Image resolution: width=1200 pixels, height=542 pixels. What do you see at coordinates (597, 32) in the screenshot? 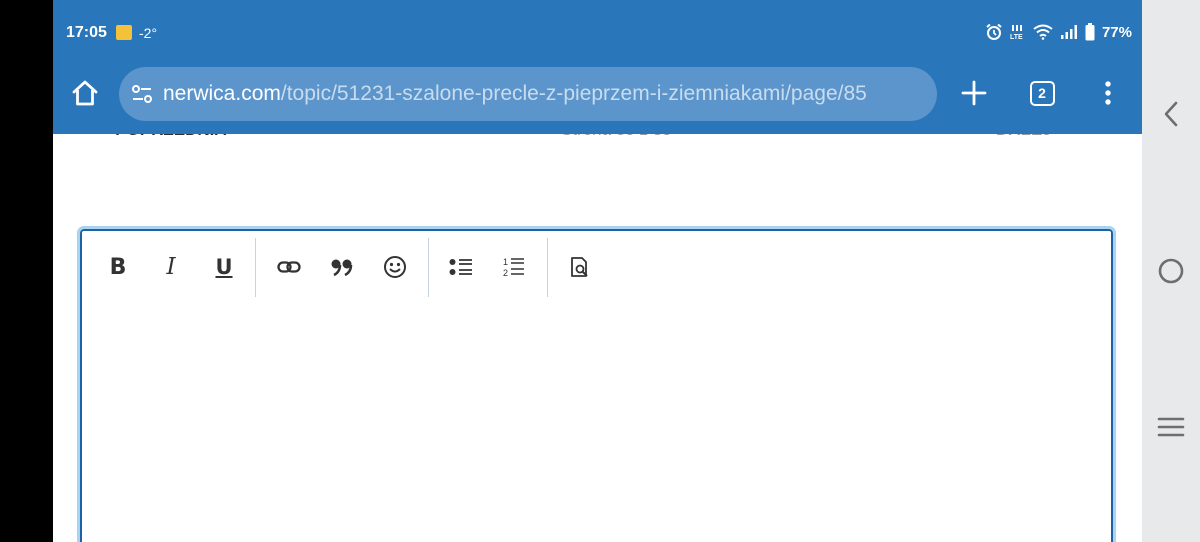
I see `status-bar: 17:05 -2° LTE 77%` at bounding box center [597, 32].